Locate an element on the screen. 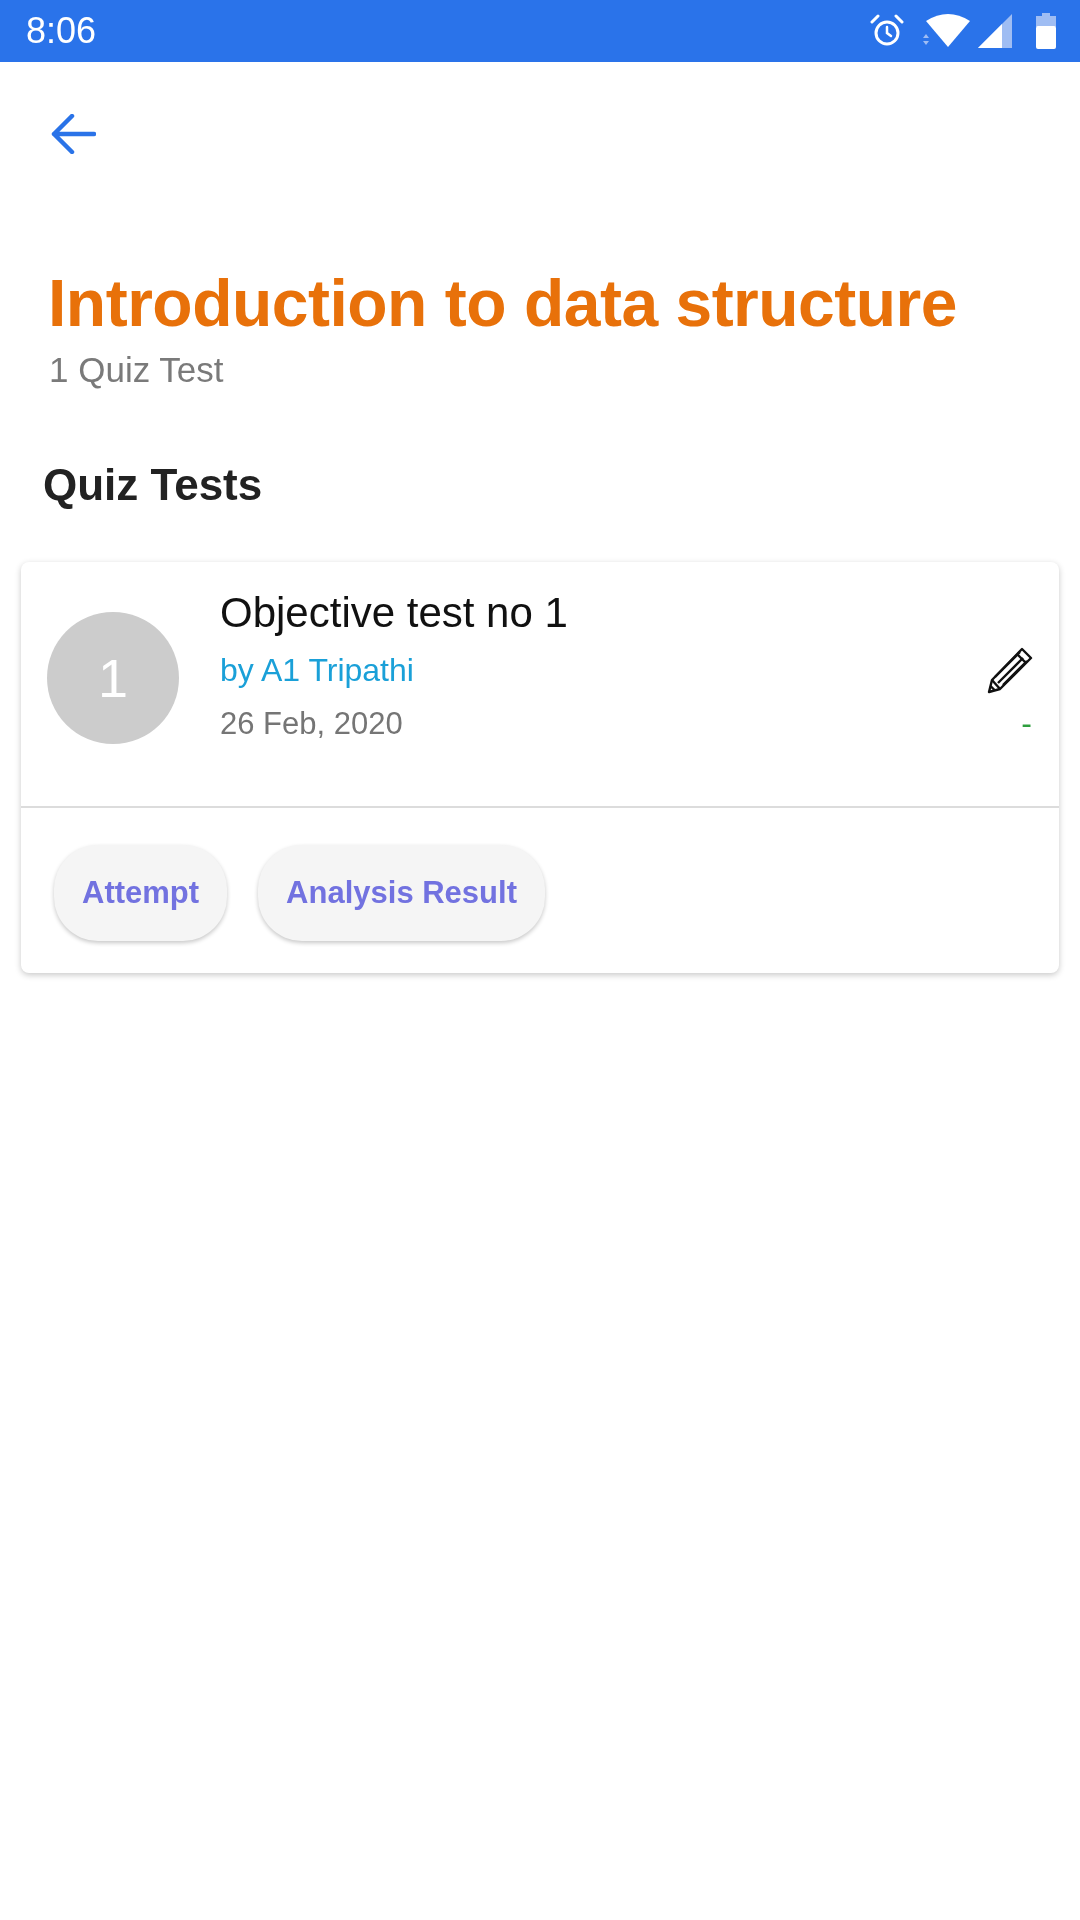  action-button: Analysis Result is located at coordinates (401, 893).